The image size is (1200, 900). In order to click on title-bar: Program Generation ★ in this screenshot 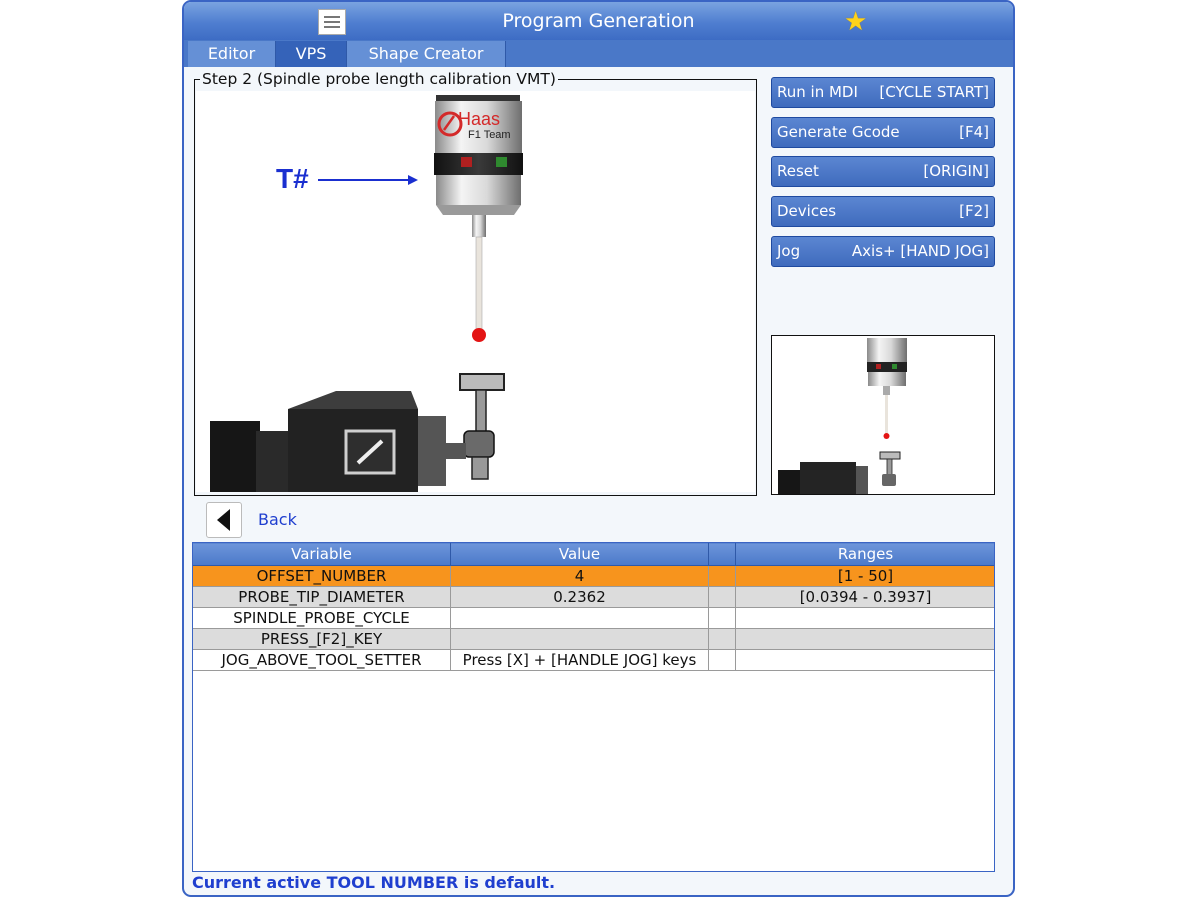, I will do `click(598, 21)`.